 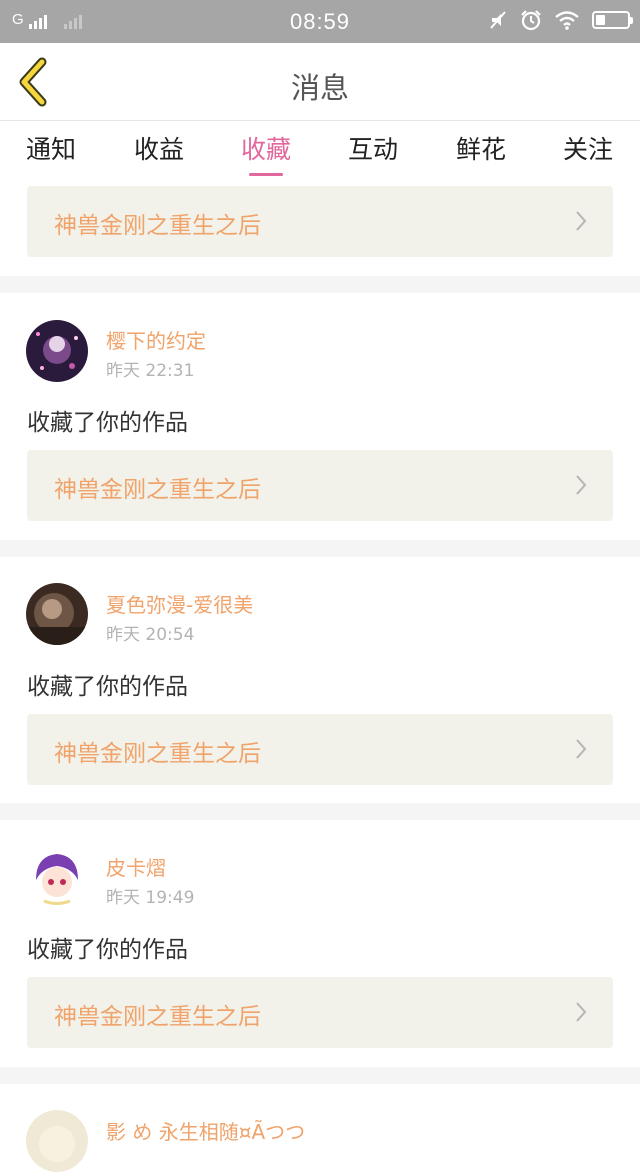 I want to click on status-icons, so click(x=560, y=20).